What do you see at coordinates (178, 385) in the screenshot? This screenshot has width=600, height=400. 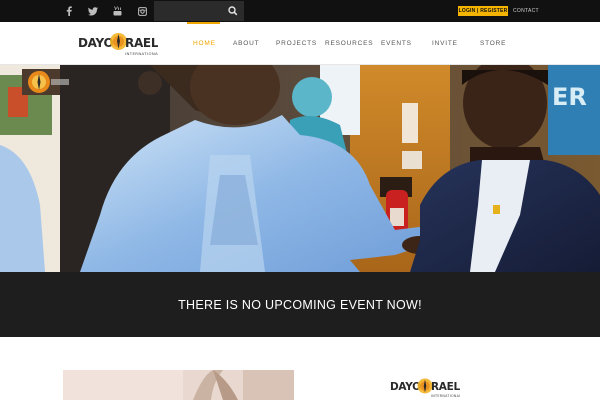 I see `content-photo` at bounding box center [178, 385].